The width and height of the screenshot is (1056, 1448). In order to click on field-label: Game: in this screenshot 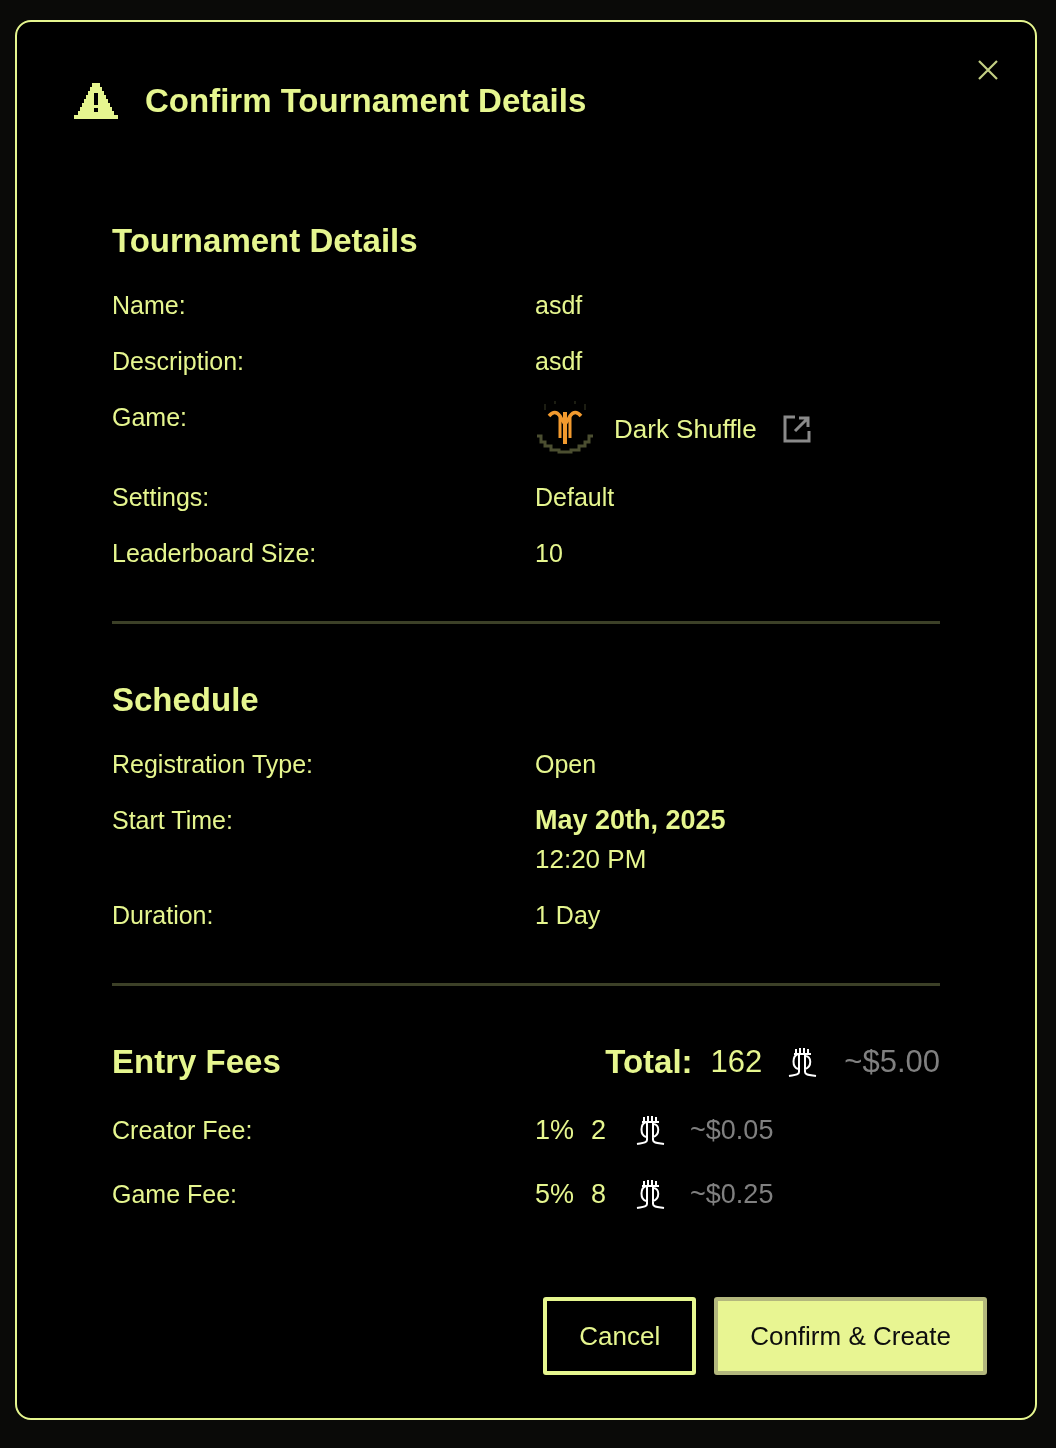, I will do `click(150, 417)`.